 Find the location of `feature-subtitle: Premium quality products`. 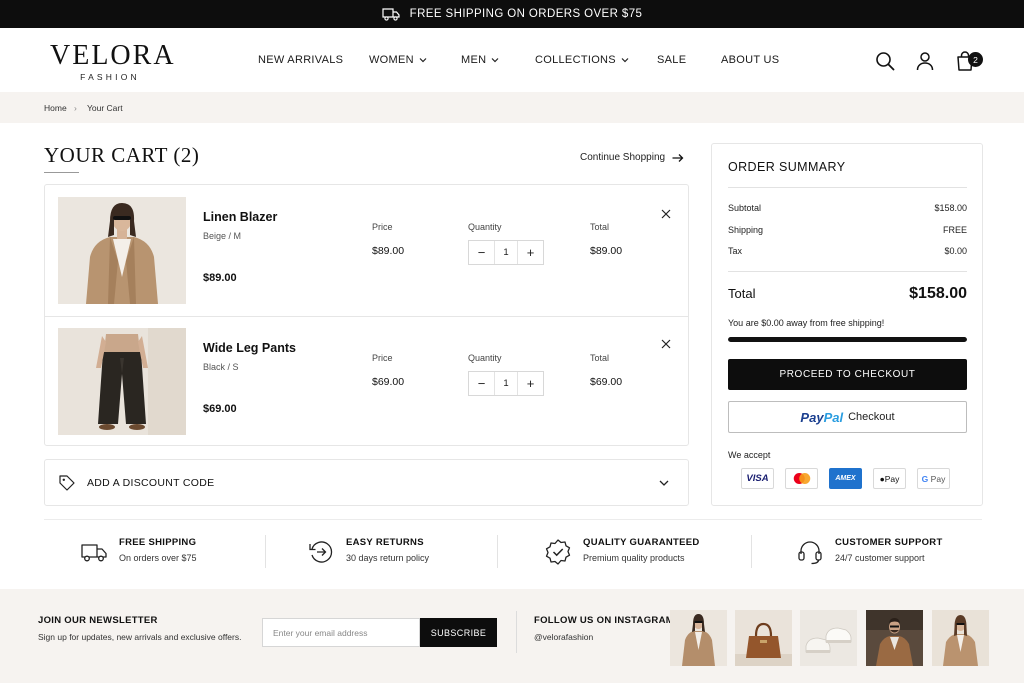

feature-subtitle: Premium quality products is located at coordinates (634, 558).